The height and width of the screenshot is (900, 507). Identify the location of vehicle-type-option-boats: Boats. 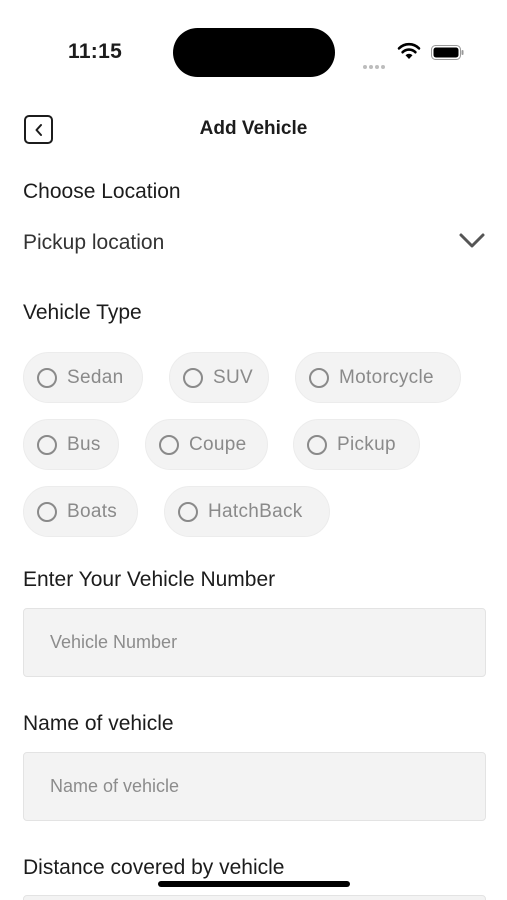
(80, 511).